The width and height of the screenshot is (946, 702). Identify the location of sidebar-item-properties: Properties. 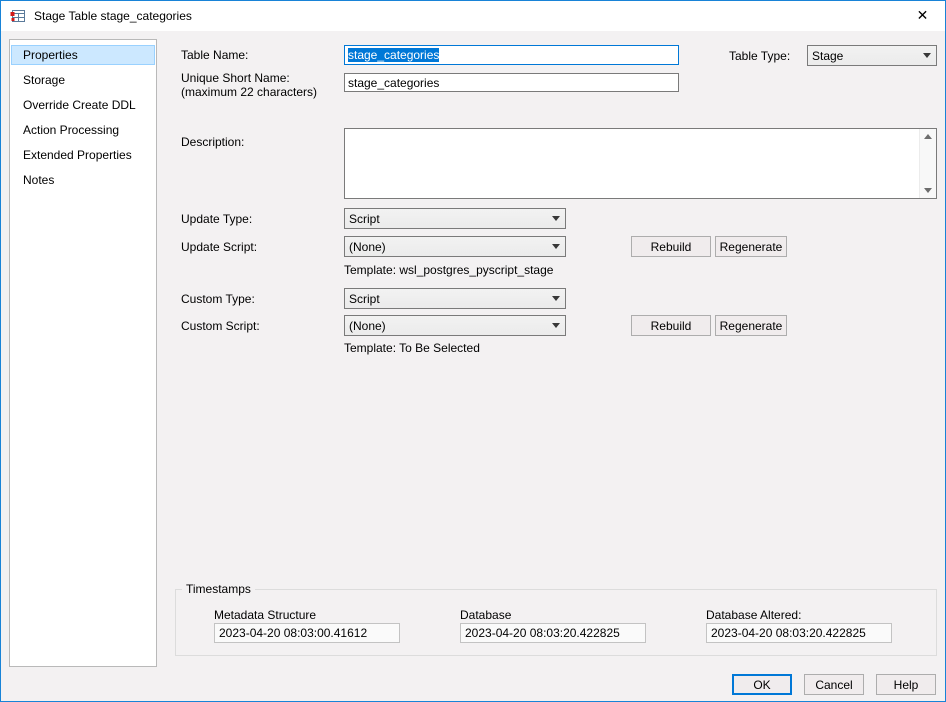
(83, 55).